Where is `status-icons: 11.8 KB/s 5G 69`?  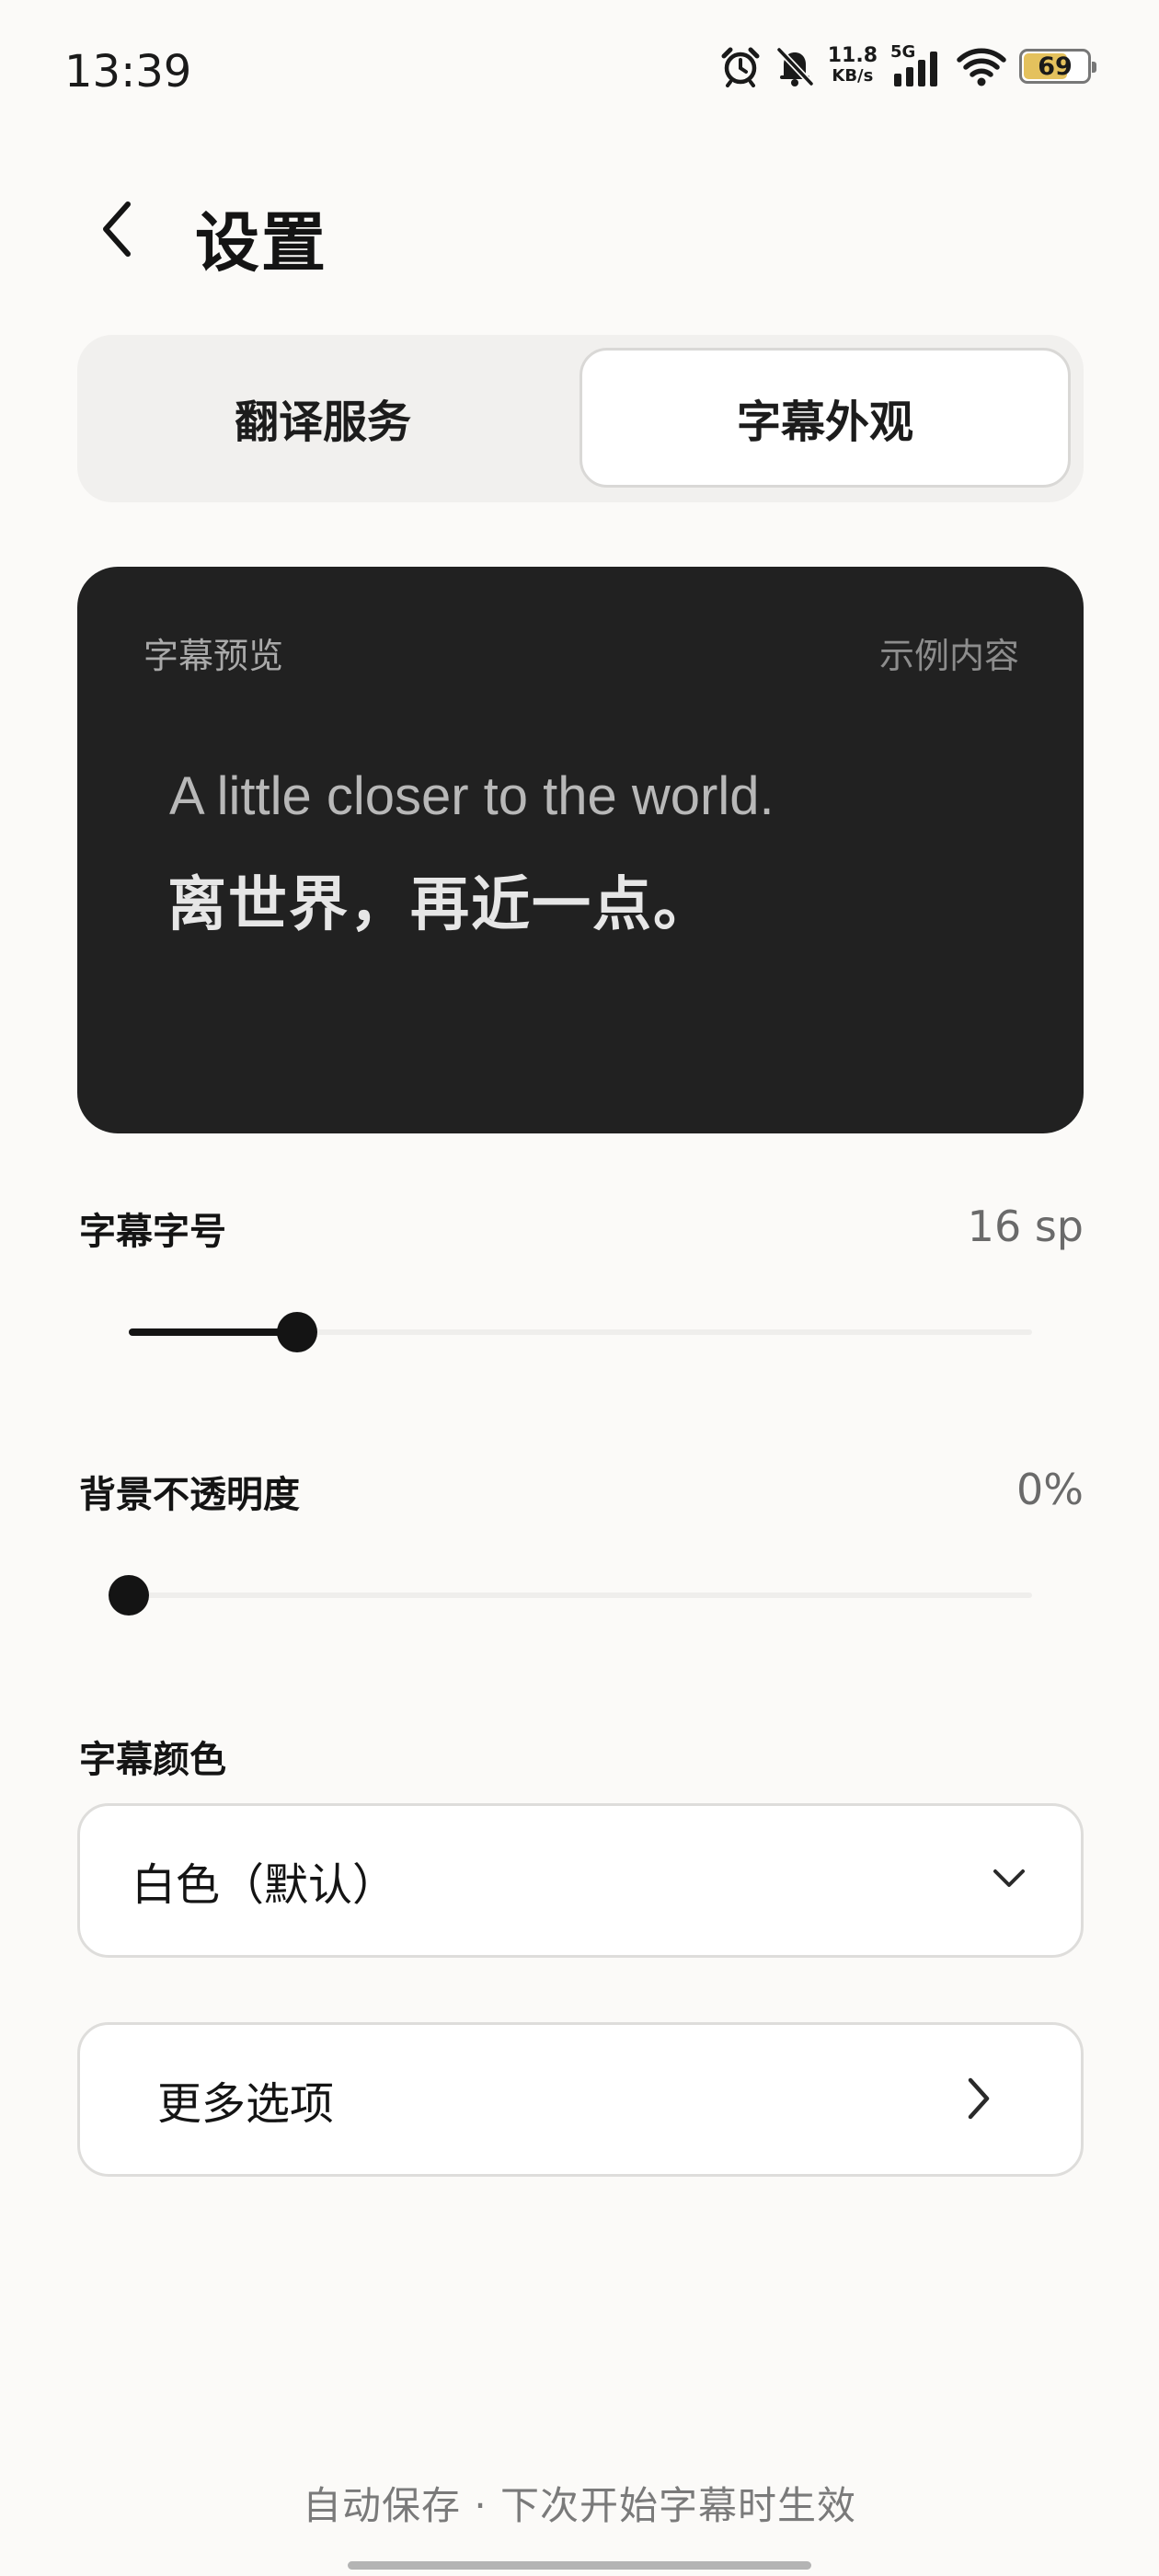 status-icons: 11.8 KB/s 5G 69 is located at coordinates (907, 66).